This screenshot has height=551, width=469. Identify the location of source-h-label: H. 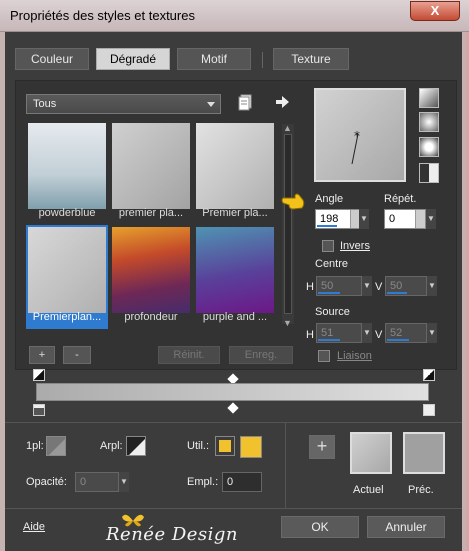
(310, 335).